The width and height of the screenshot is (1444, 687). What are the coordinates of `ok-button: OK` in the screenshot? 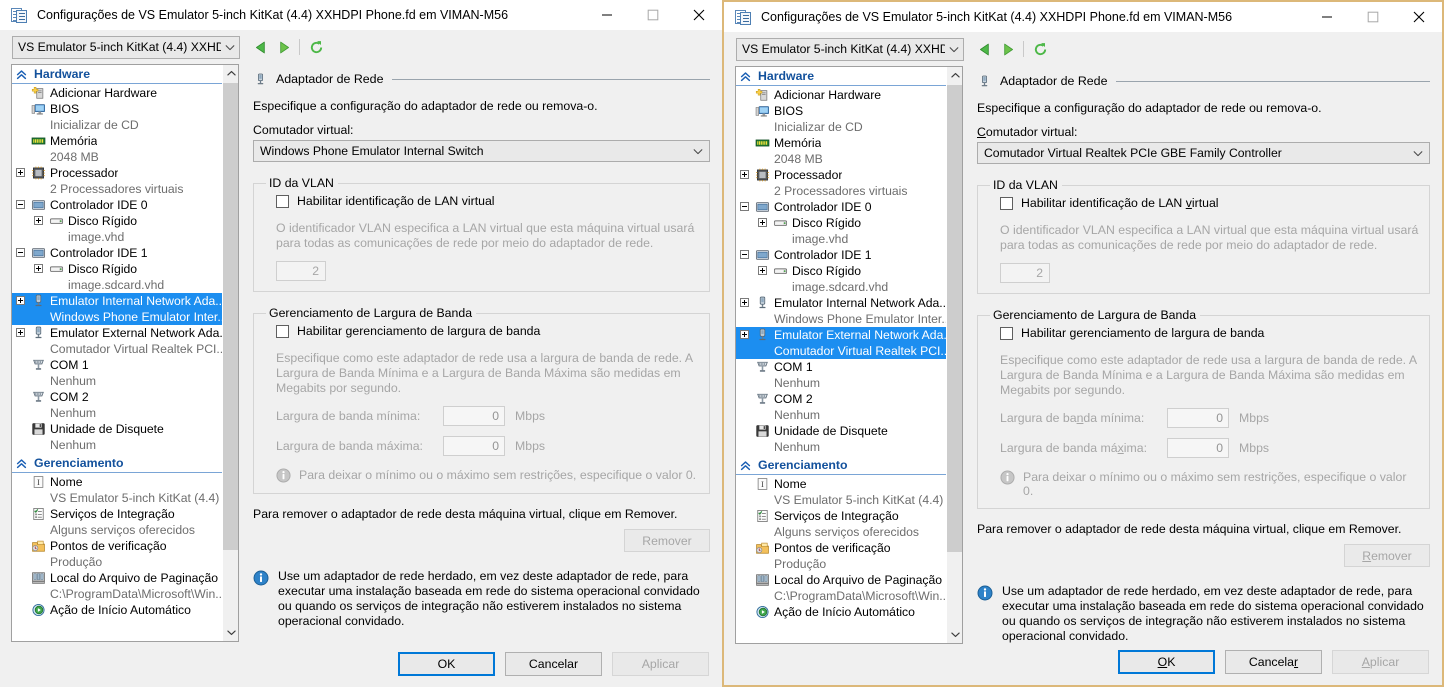 It's located at (446, 663).